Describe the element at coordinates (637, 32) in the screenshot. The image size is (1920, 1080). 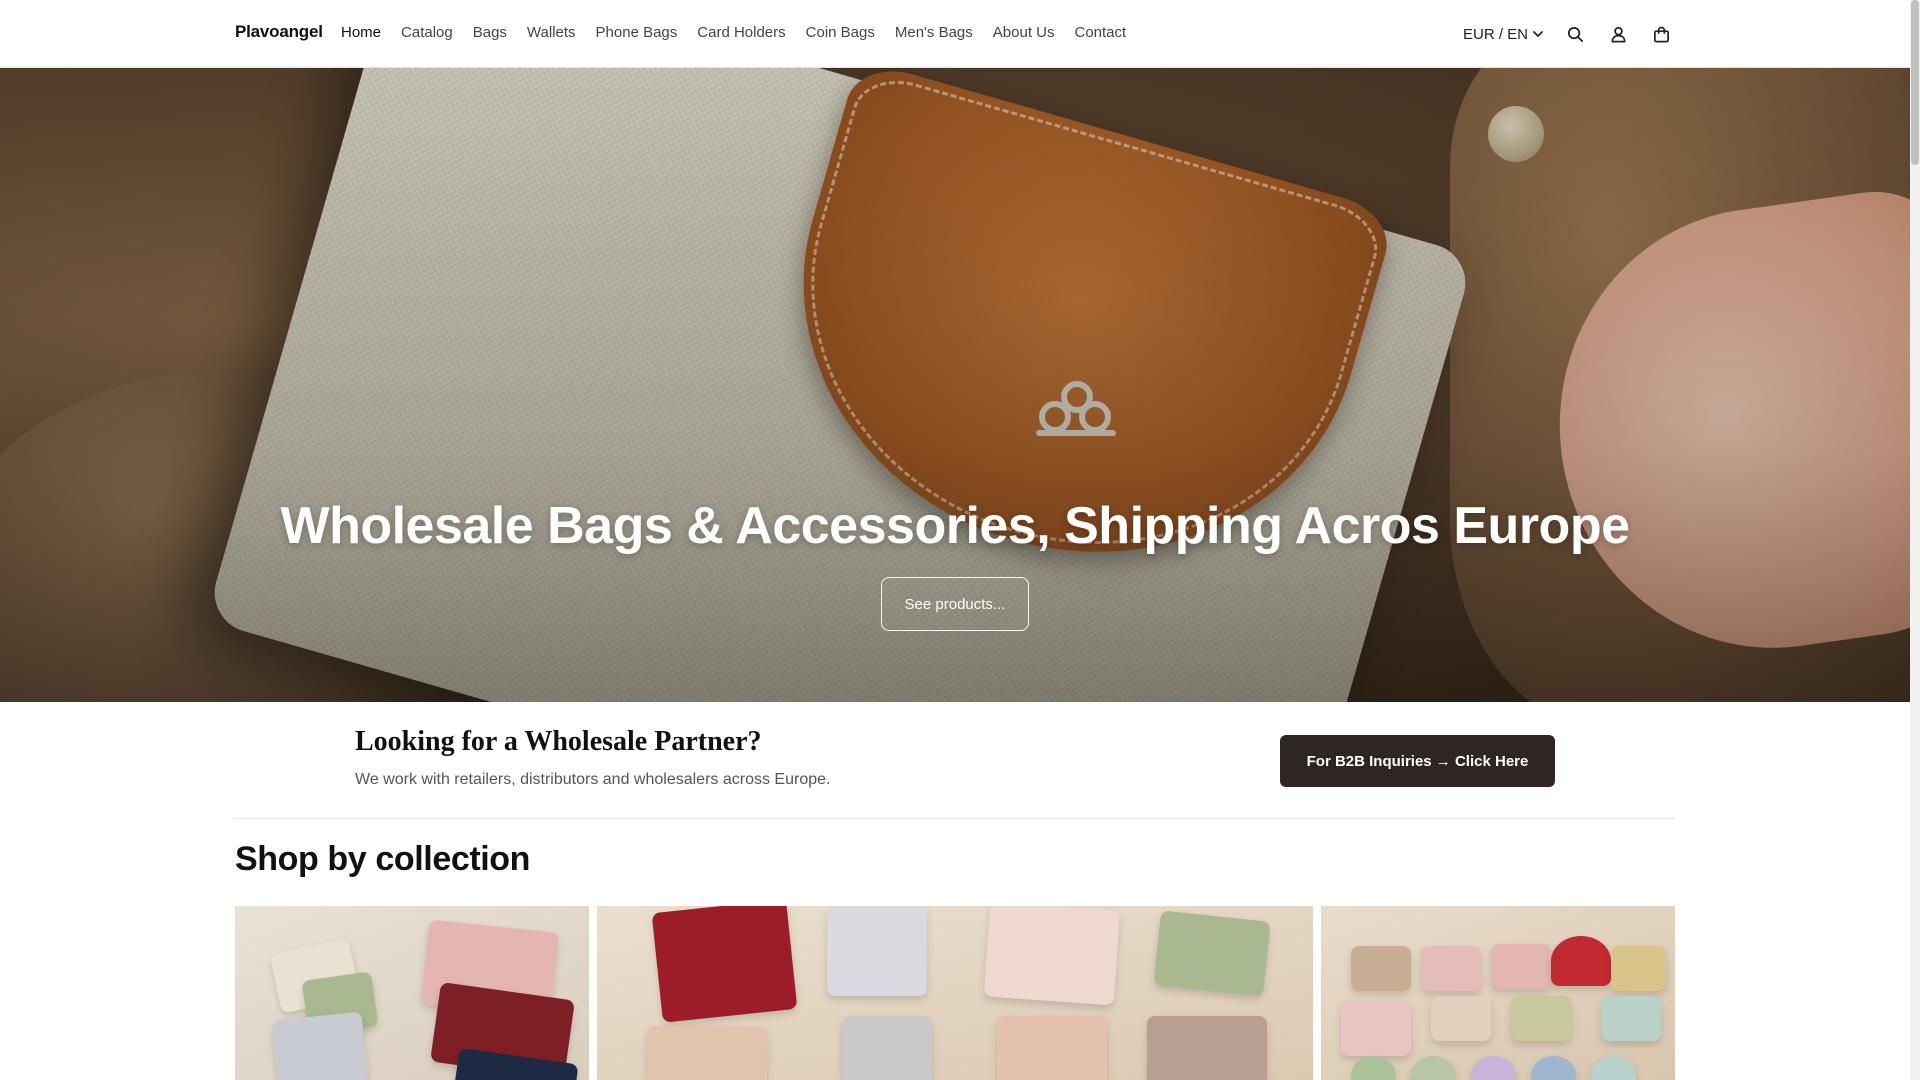
I see `nav-phone-bags: Phone Bags` at that location.